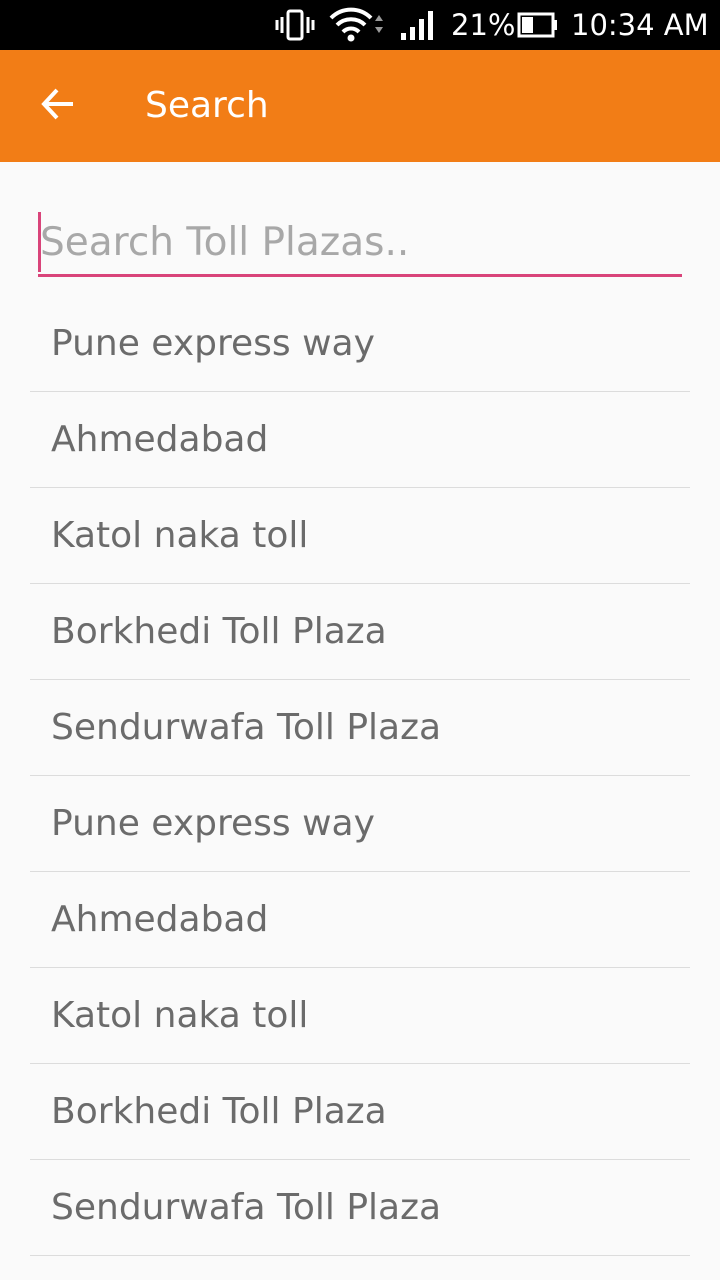 This screenshot has height=1280, width=720. What do you see at coordinates (39, 242) in the screenshot?
I see `text-cursor` at bounding box center [39, 242].